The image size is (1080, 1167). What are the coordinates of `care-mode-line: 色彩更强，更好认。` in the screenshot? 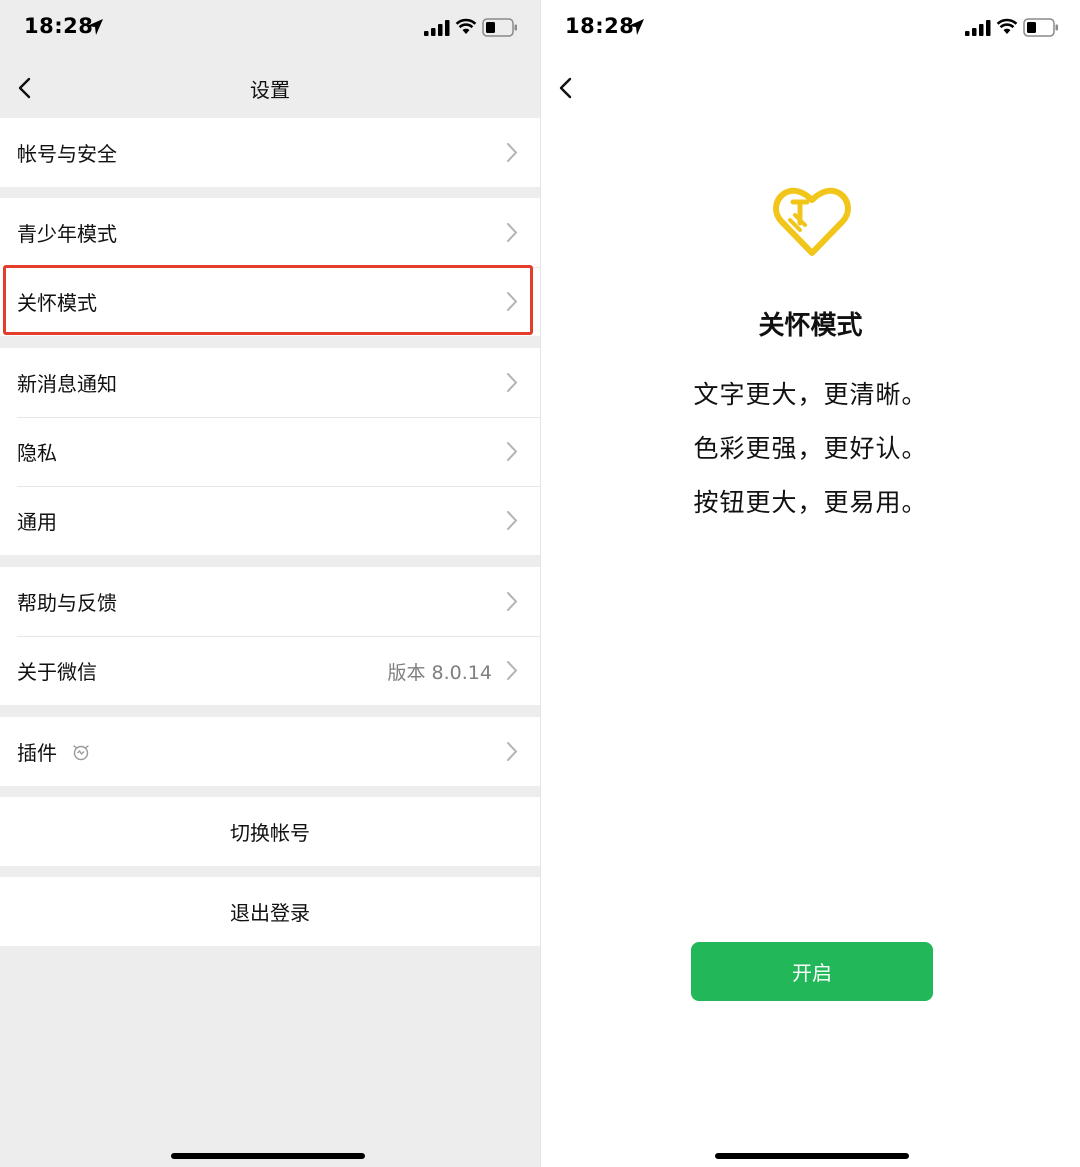 It's located at (810, 448).